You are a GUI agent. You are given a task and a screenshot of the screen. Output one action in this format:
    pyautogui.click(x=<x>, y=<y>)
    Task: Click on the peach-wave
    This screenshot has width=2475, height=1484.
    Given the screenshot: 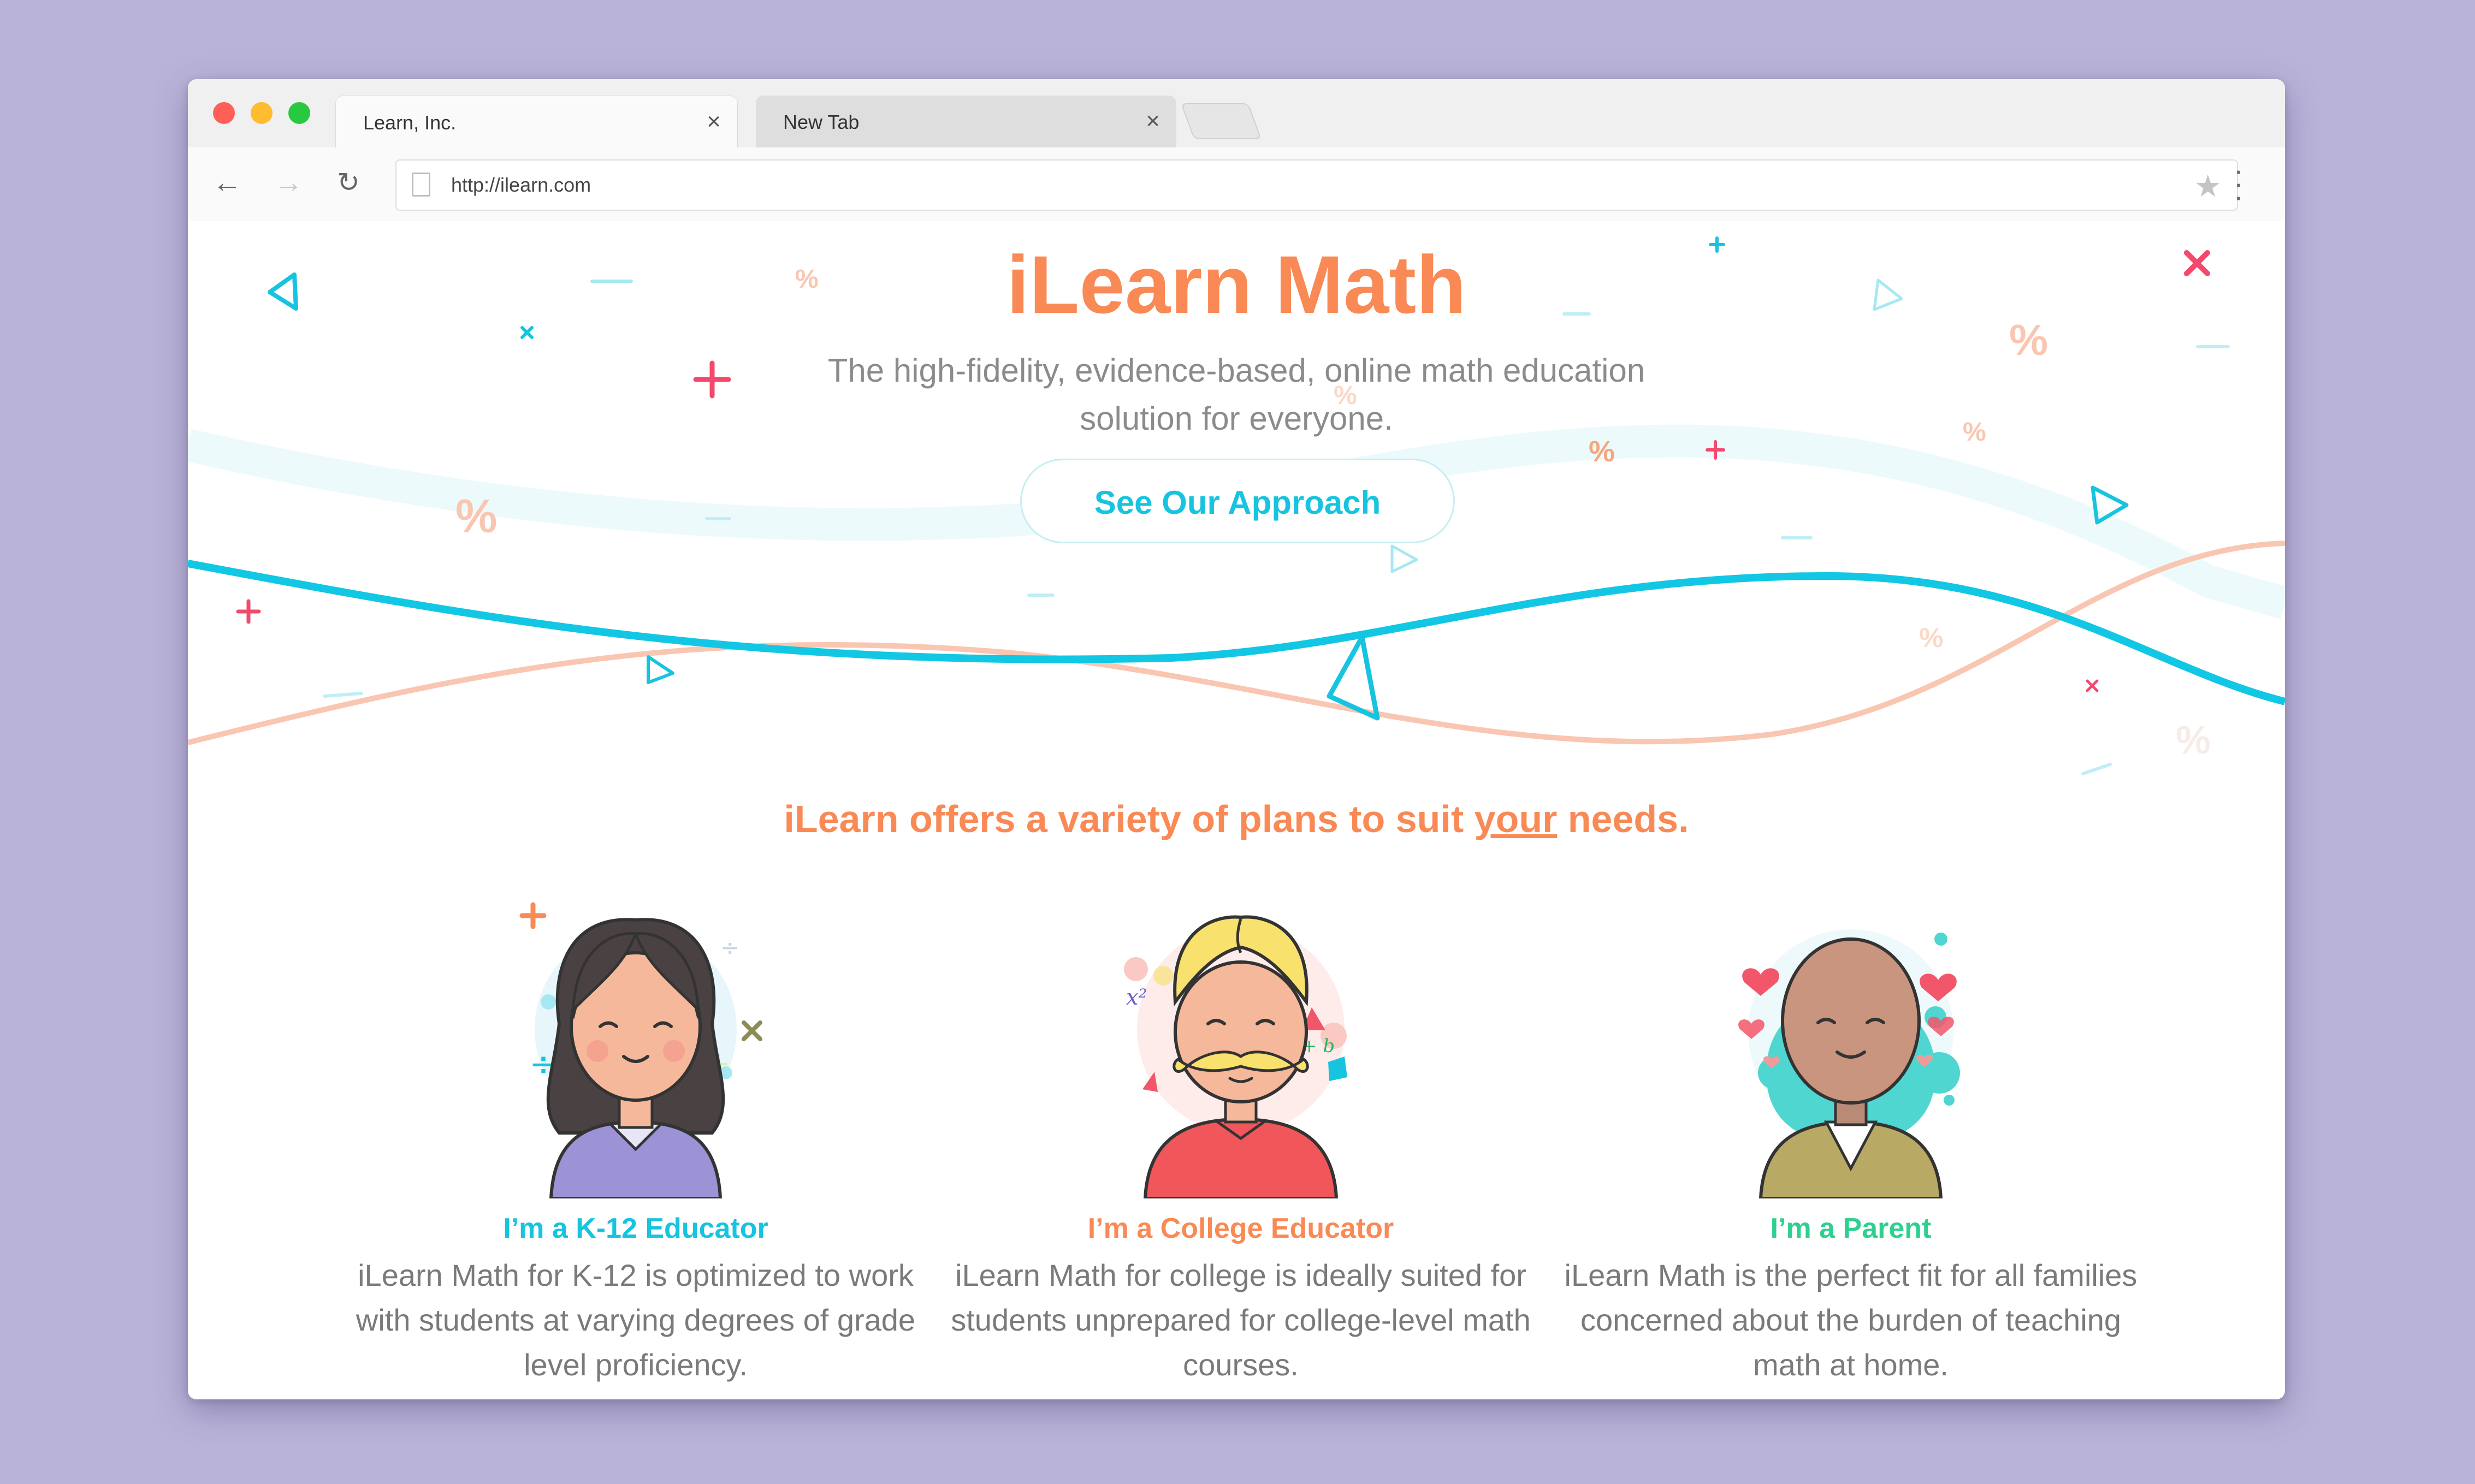 What is the action you would take?
    pyautogui.click(x=1236, y=643)
    